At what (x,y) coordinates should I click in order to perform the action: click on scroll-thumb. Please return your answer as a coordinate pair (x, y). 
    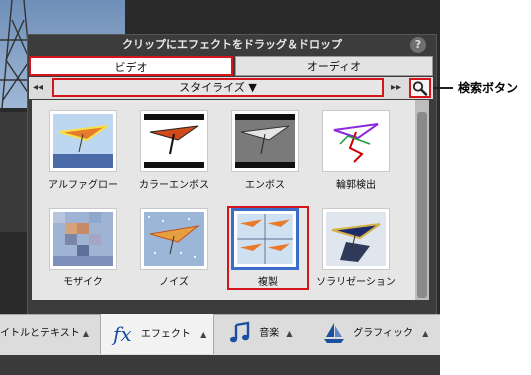
    Looking at the image, I should click on (422, 205).